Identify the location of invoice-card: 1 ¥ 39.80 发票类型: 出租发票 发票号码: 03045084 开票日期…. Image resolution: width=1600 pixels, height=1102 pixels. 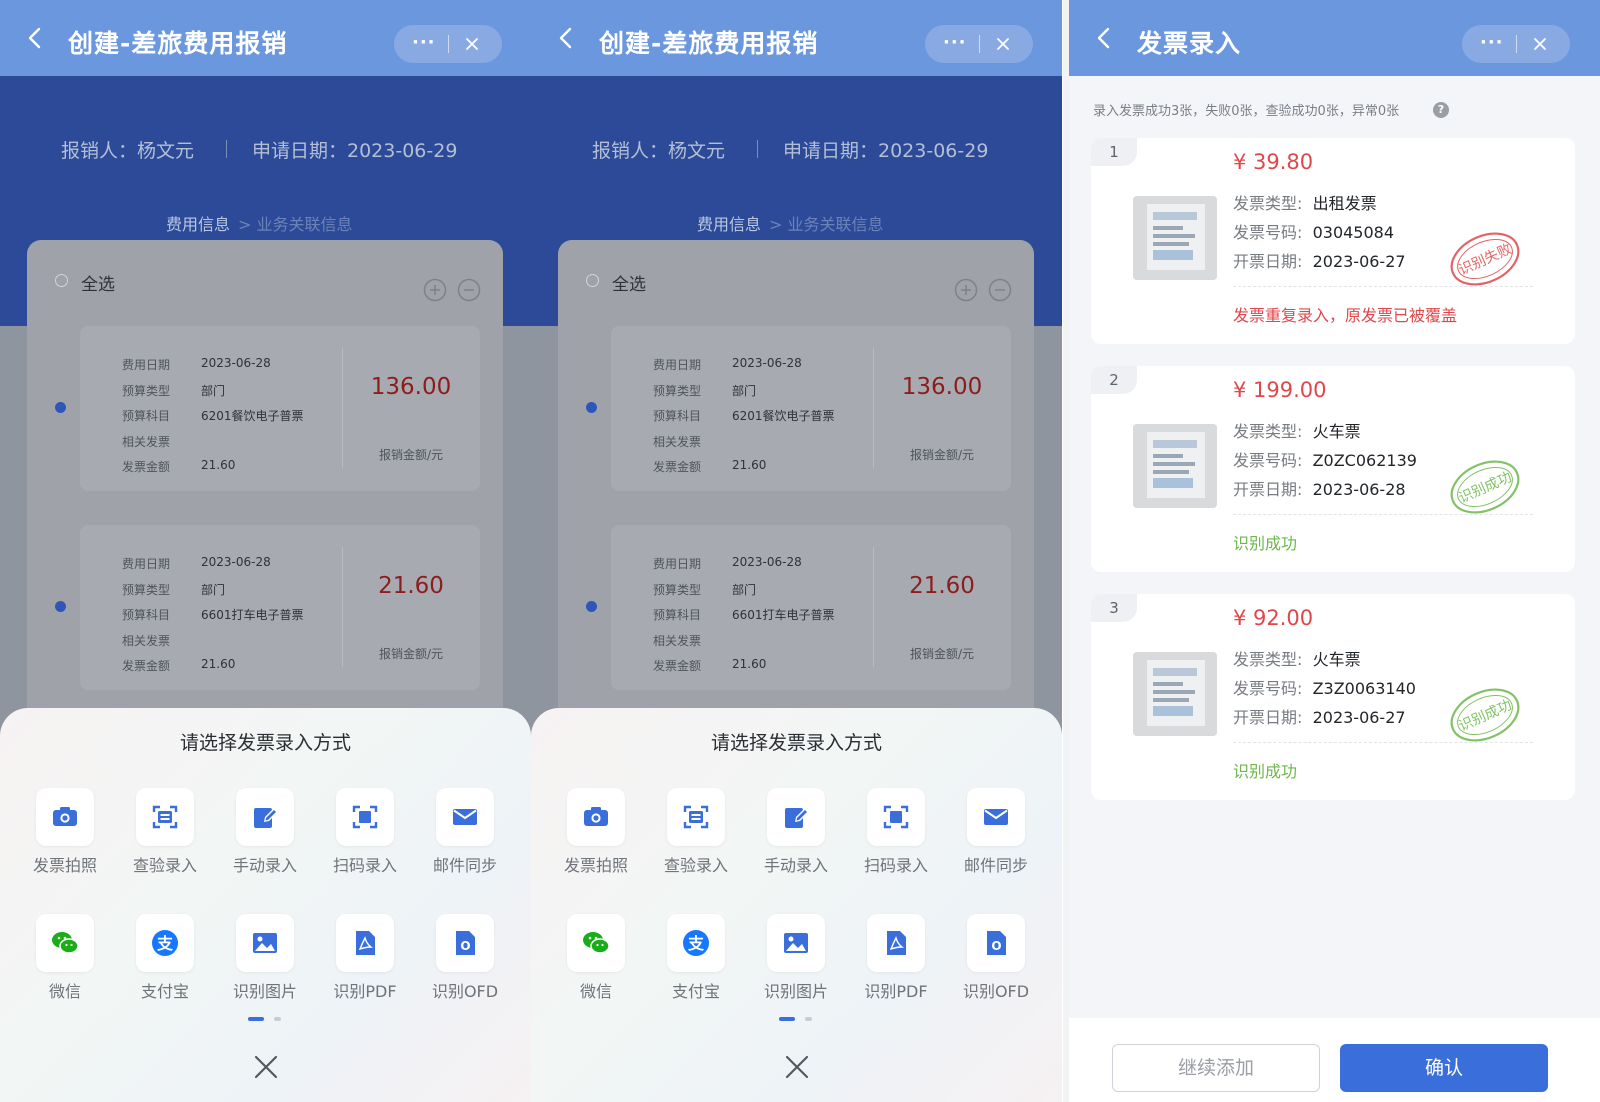
(1333, 241).